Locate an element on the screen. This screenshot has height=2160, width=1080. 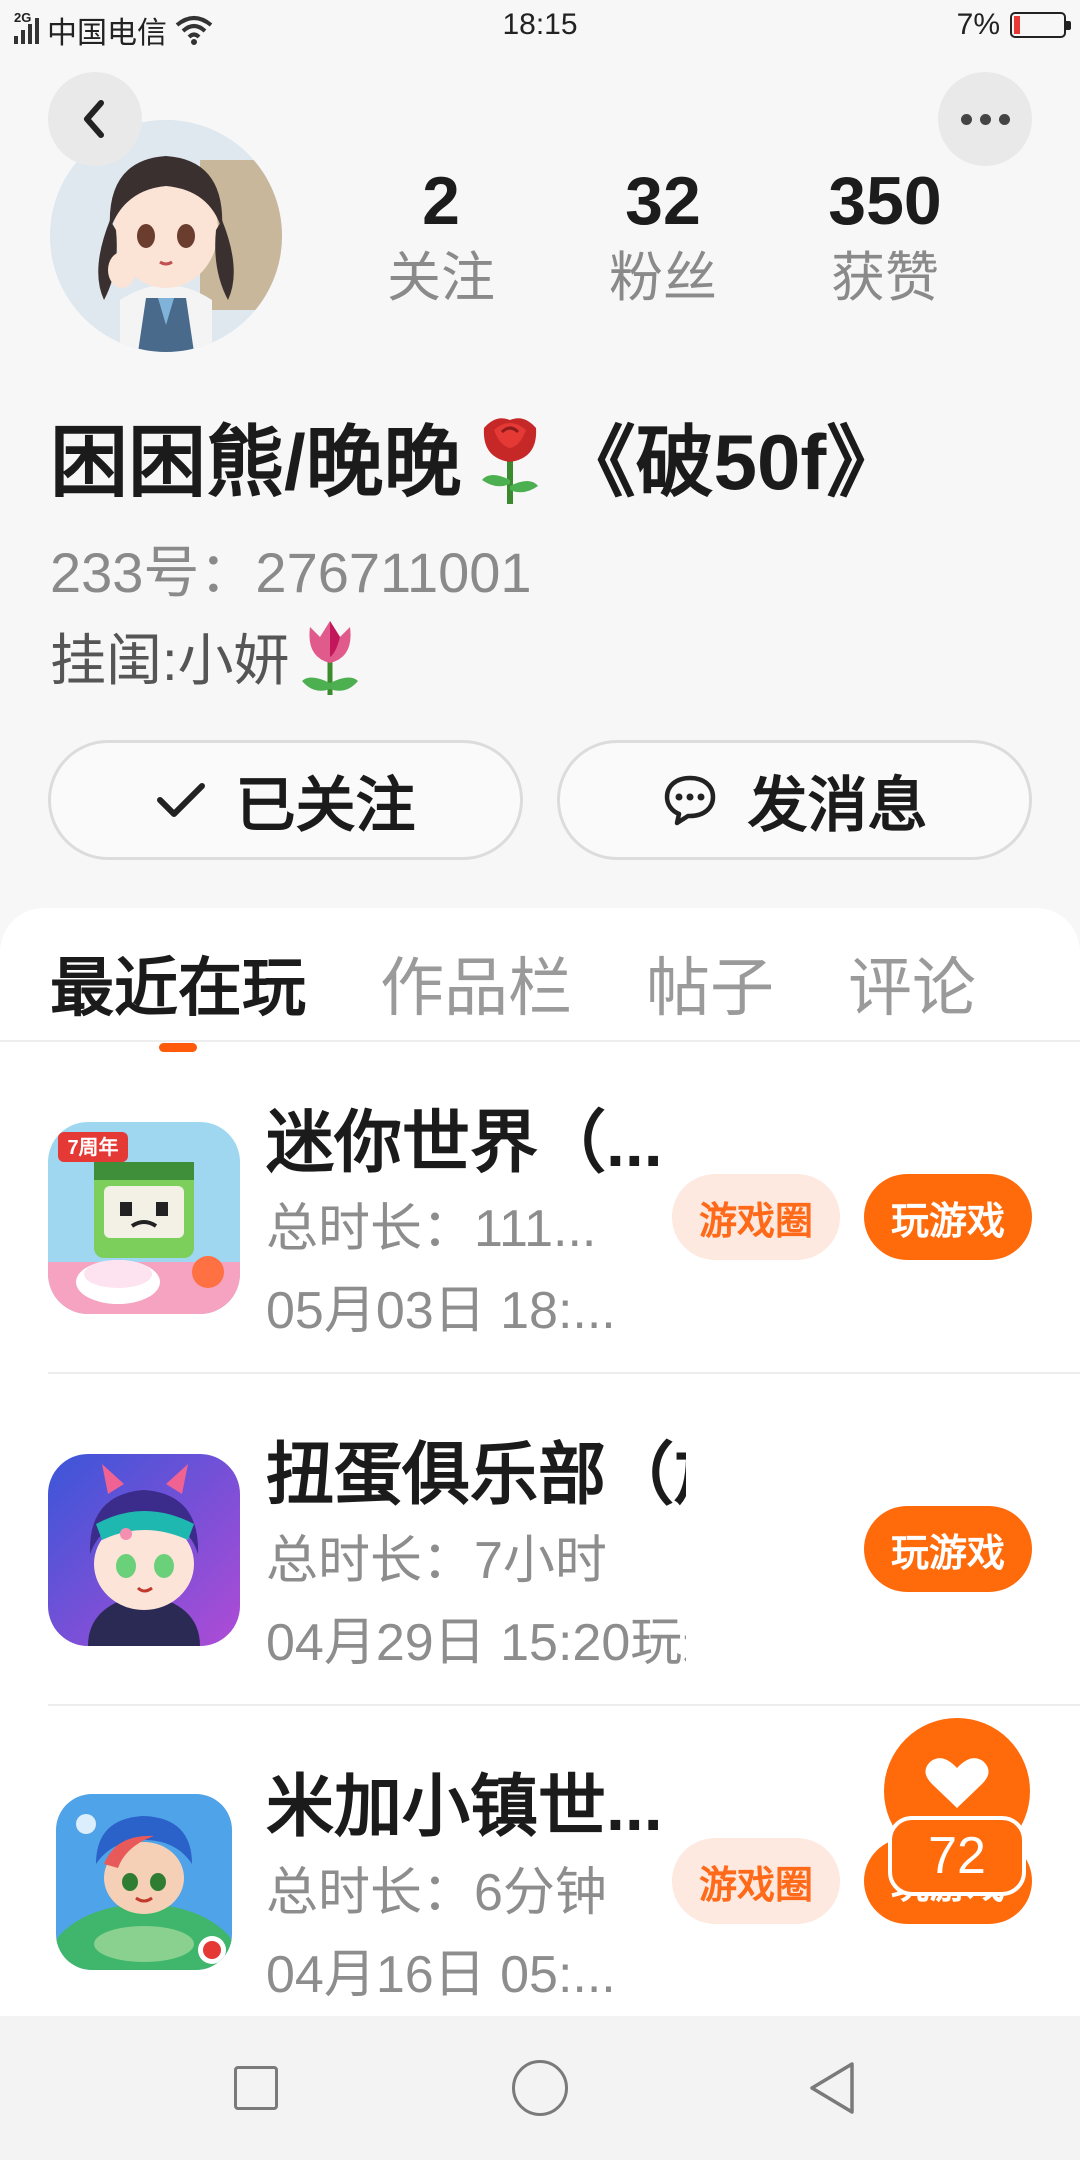
followed-button: 已关注 is located at coordinates (285, 800).